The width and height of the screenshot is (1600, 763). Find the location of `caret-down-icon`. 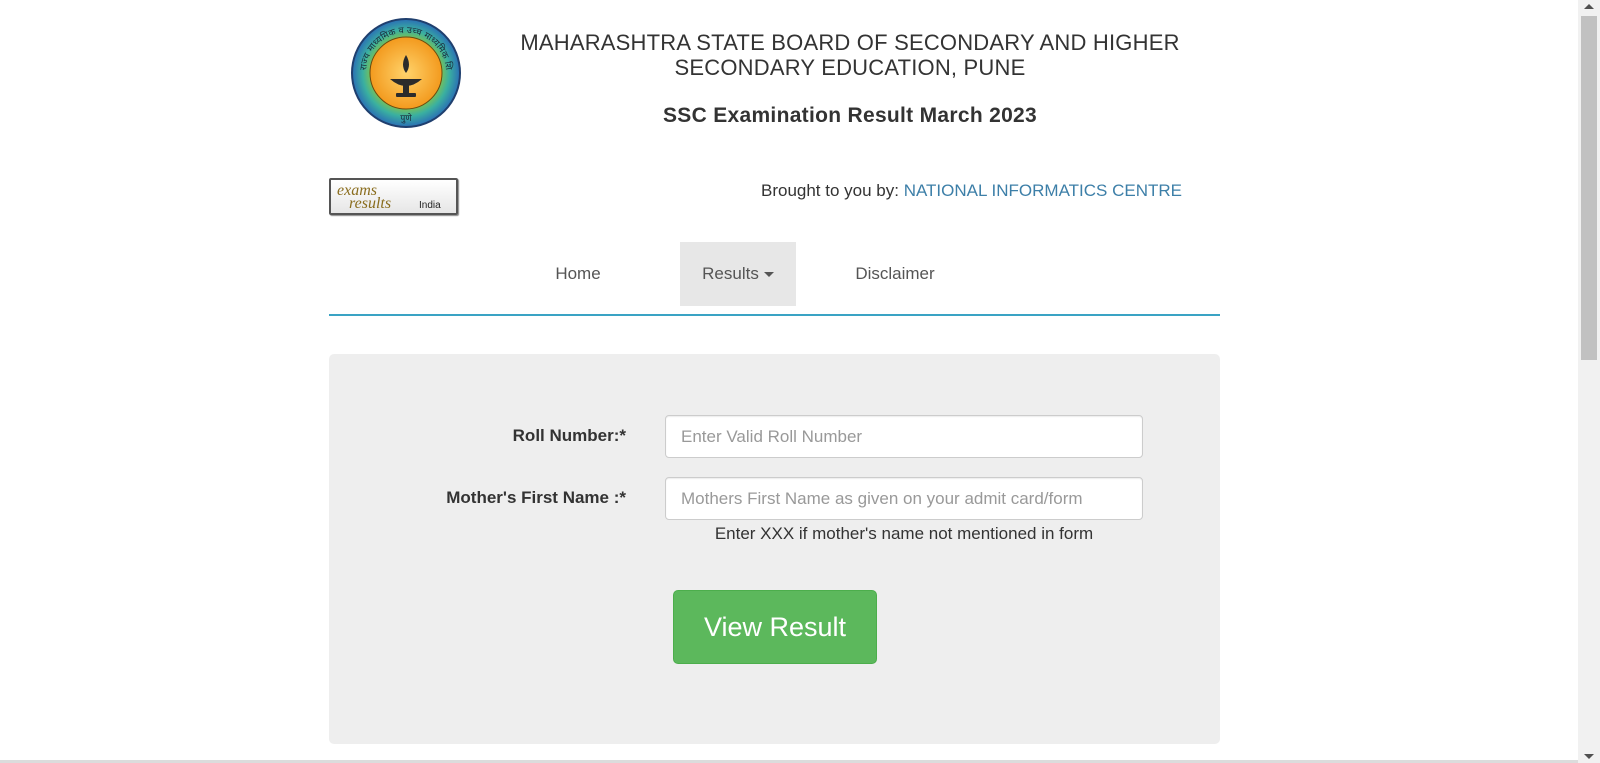

caret-down-icon is located at coordinates (768, 275).